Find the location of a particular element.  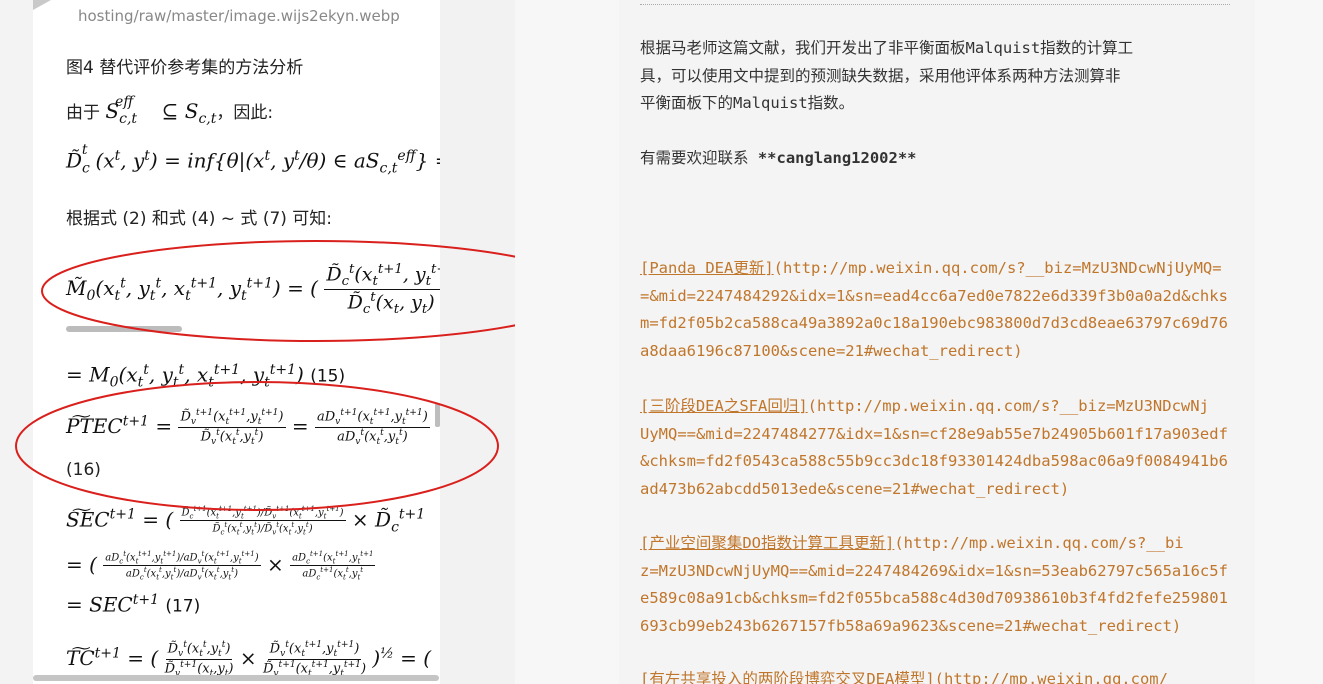

contact-wechat-id: **canglang12002** is located at coordinates (837, 158).